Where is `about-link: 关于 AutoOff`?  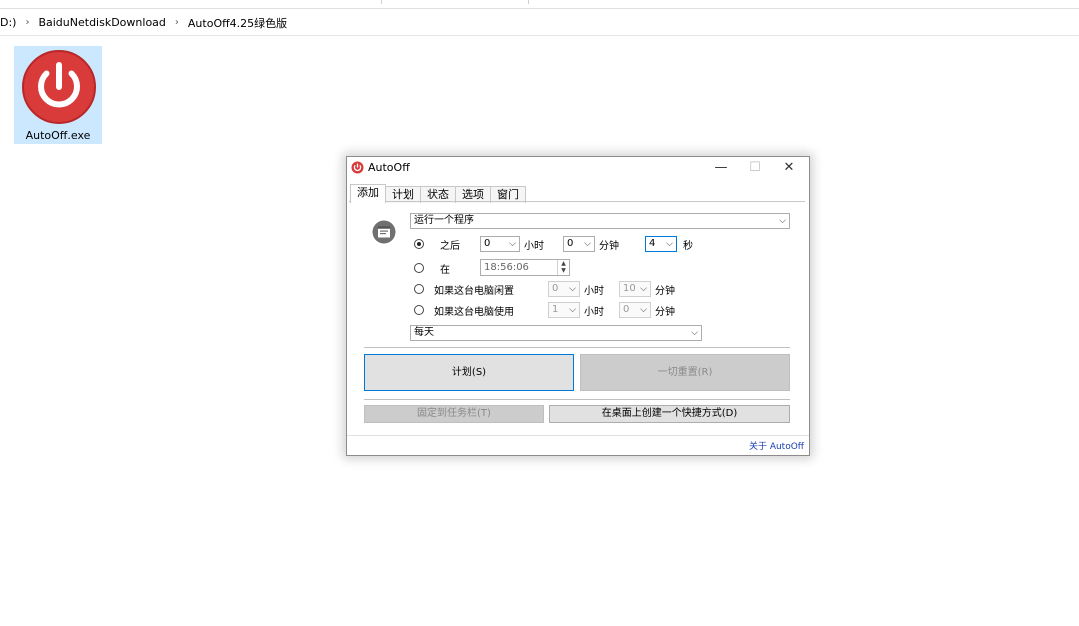
about-link: 关于 AutoOff is located at coordinates (776, 445).